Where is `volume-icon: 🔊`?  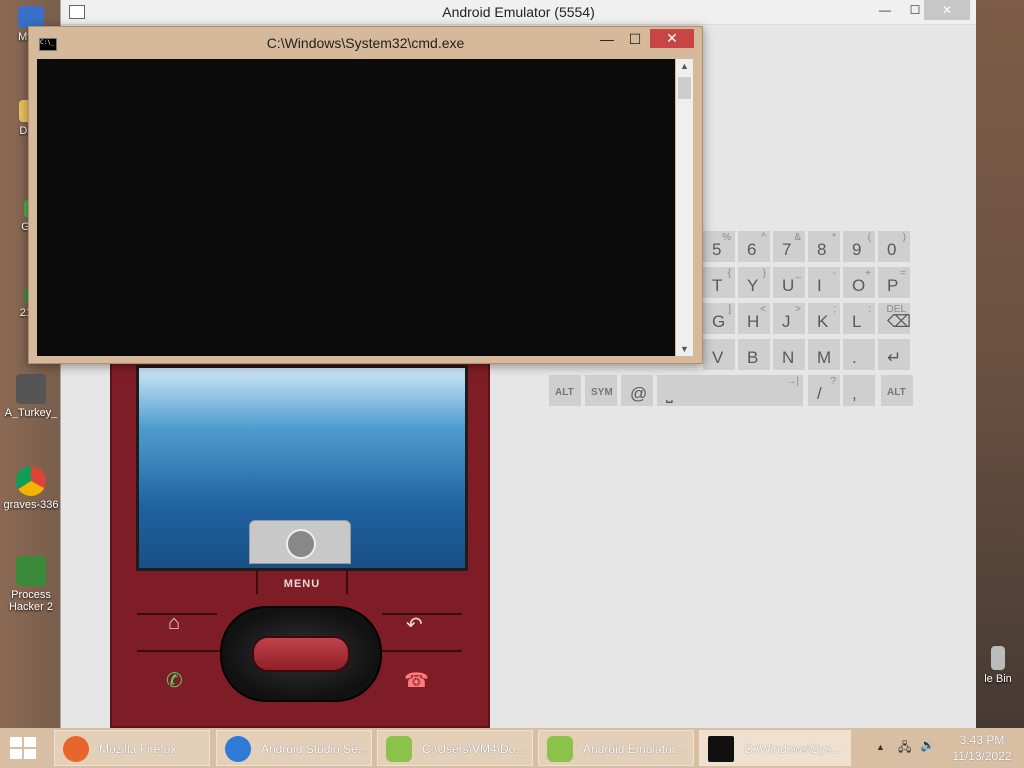
volume-icon: 🔊 is located at coordinates (927, 745).